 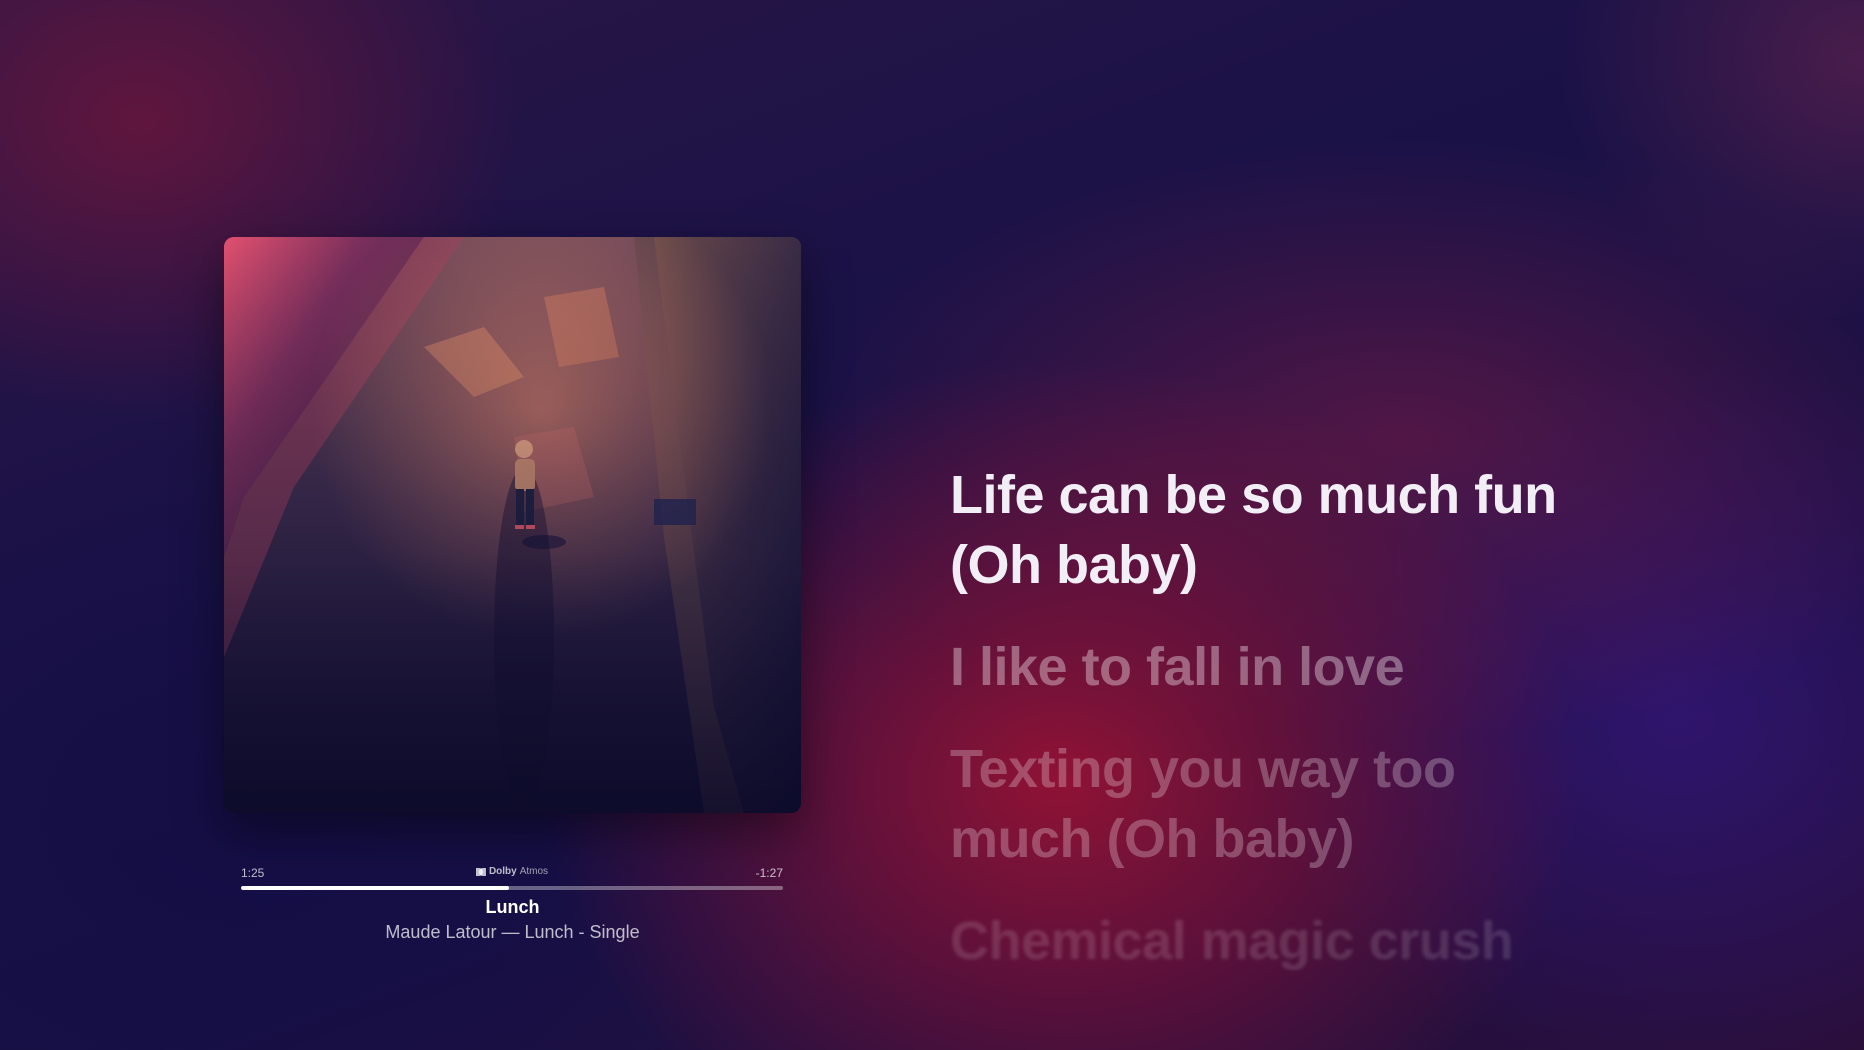 I want to click on lyric-text: (Oh baby), so click(x=1074, y=565).